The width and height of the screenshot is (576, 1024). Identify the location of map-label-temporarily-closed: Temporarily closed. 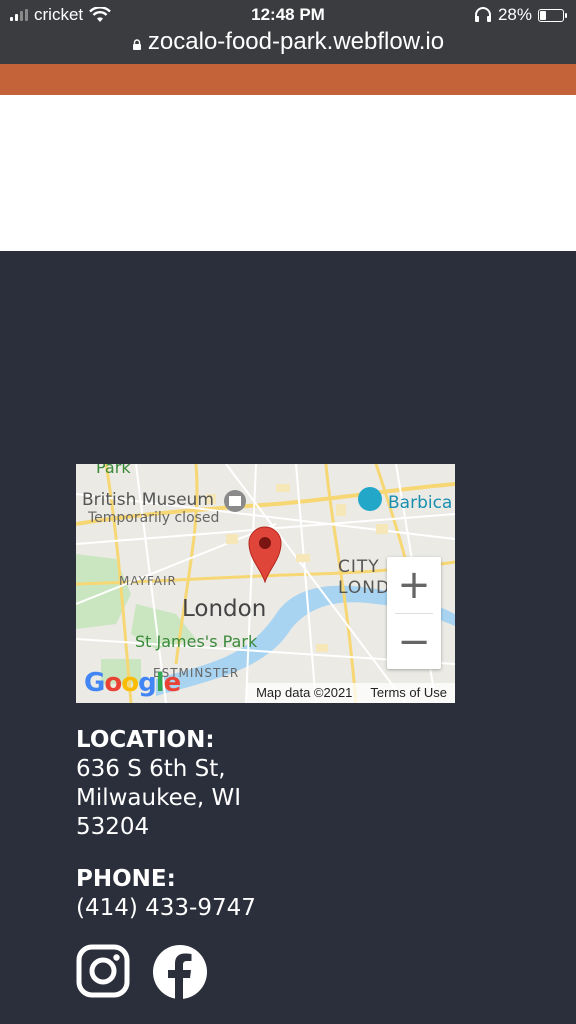
(154, 518).